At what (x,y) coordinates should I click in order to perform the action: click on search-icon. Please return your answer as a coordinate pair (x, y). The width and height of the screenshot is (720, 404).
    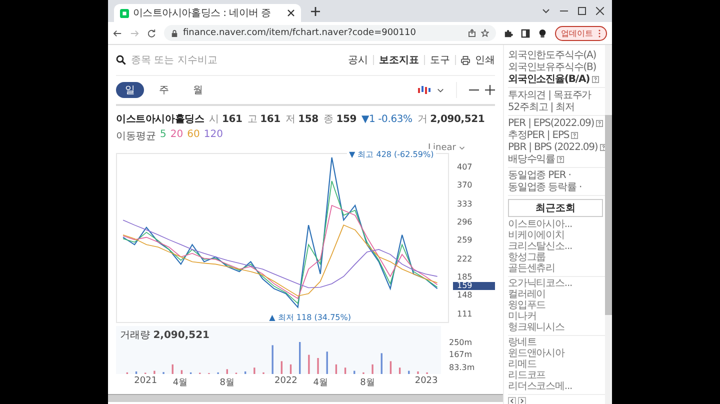
    Looking at the image, I should click on (121, 60).